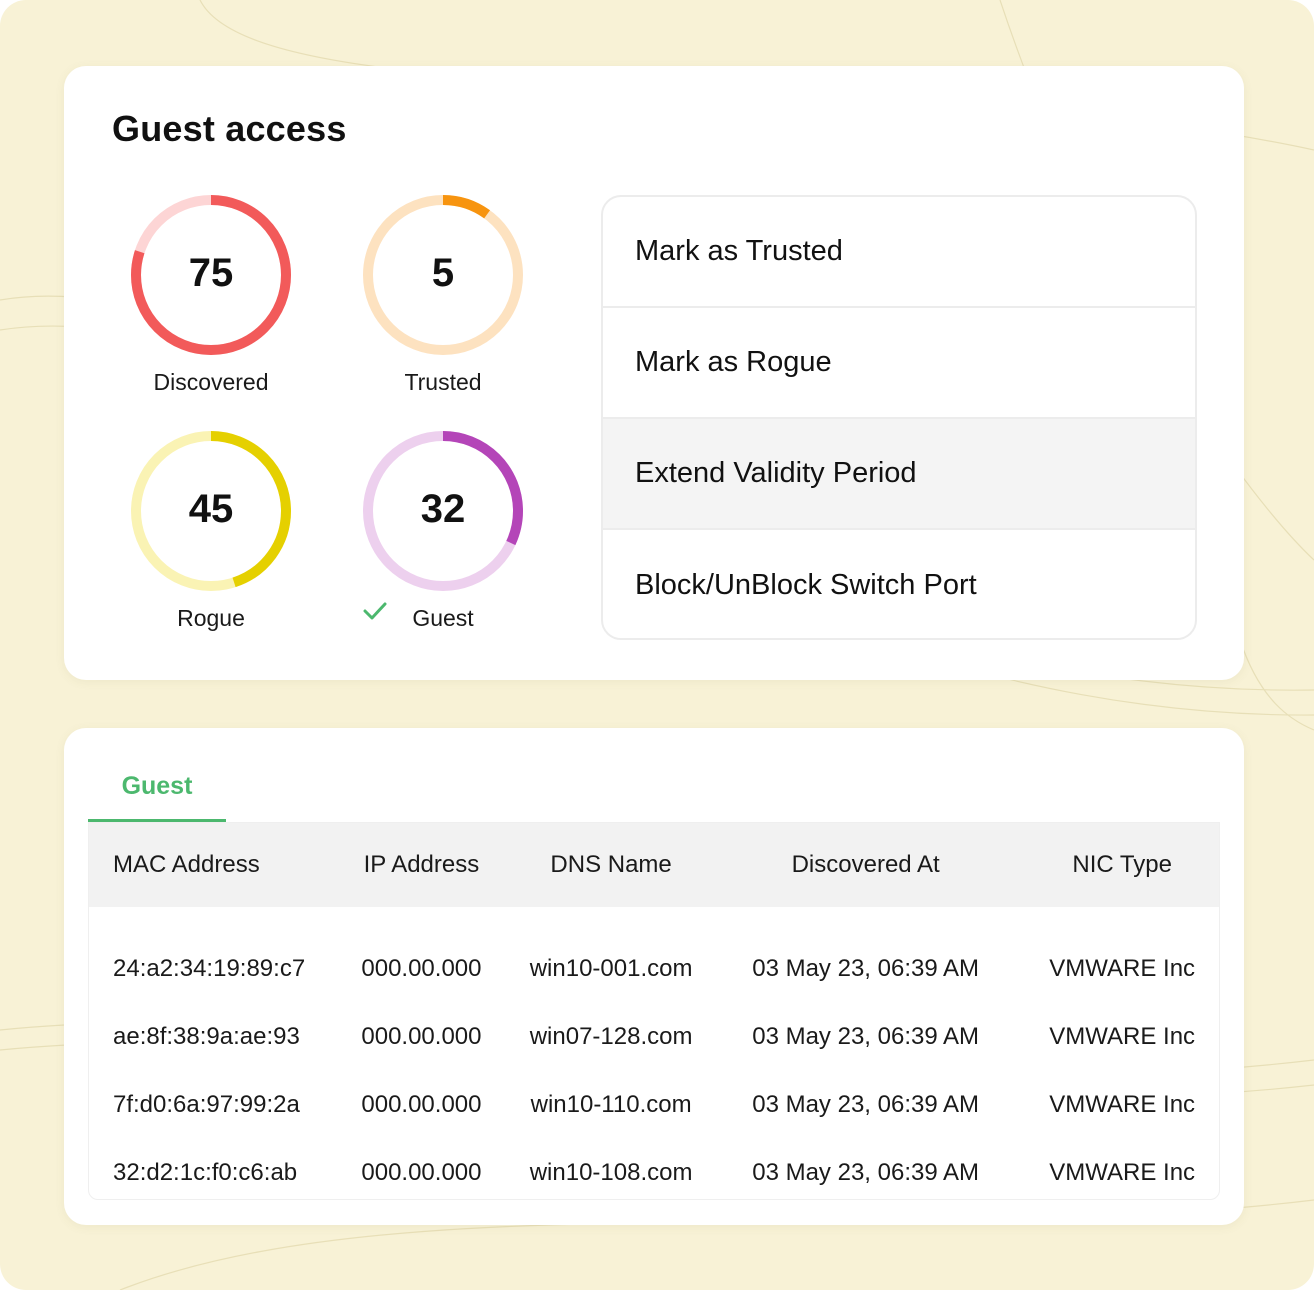  I want to click on cell-mac-address: 7f:d0:6a:97:99:2a, so click(206, 1104).